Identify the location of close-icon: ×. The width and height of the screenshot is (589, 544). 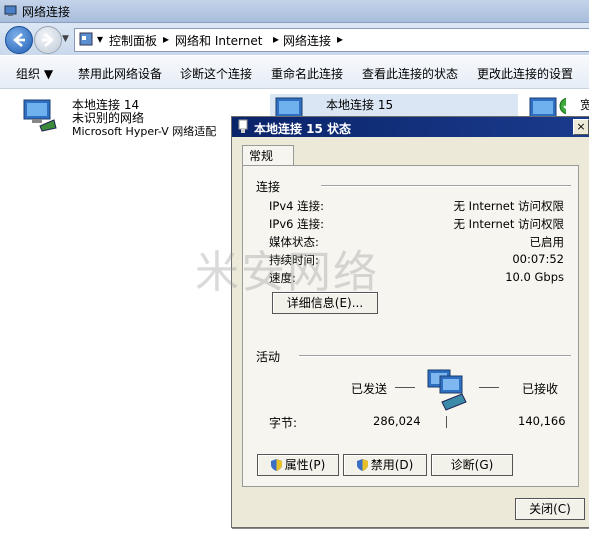
(581, 127).